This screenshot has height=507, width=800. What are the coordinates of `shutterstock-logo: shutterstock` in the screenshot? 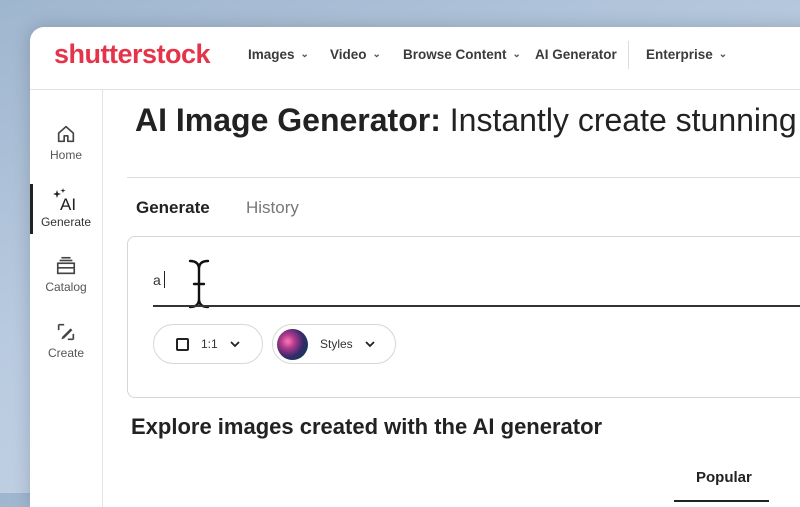 It's located at (132, 54).